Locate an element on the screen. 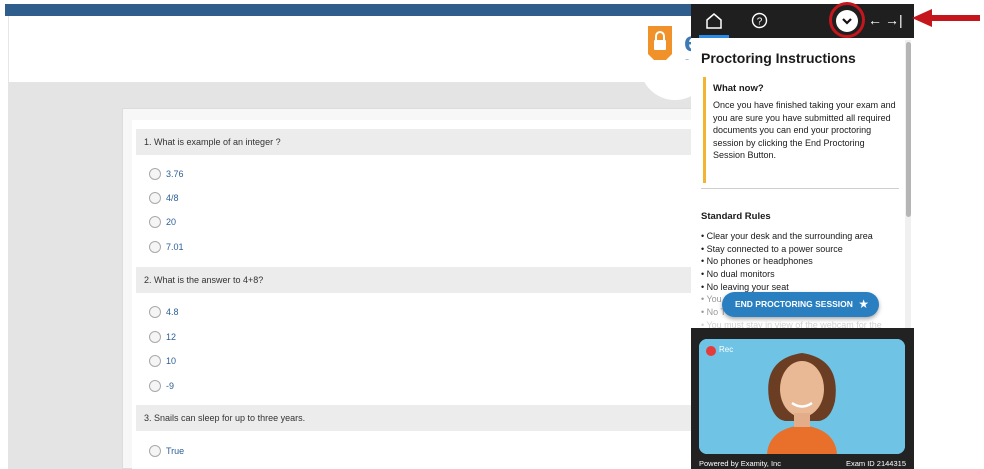 This screenshot has width=984, height=469. star-icon: ★ is located at coordinates (863, 304).